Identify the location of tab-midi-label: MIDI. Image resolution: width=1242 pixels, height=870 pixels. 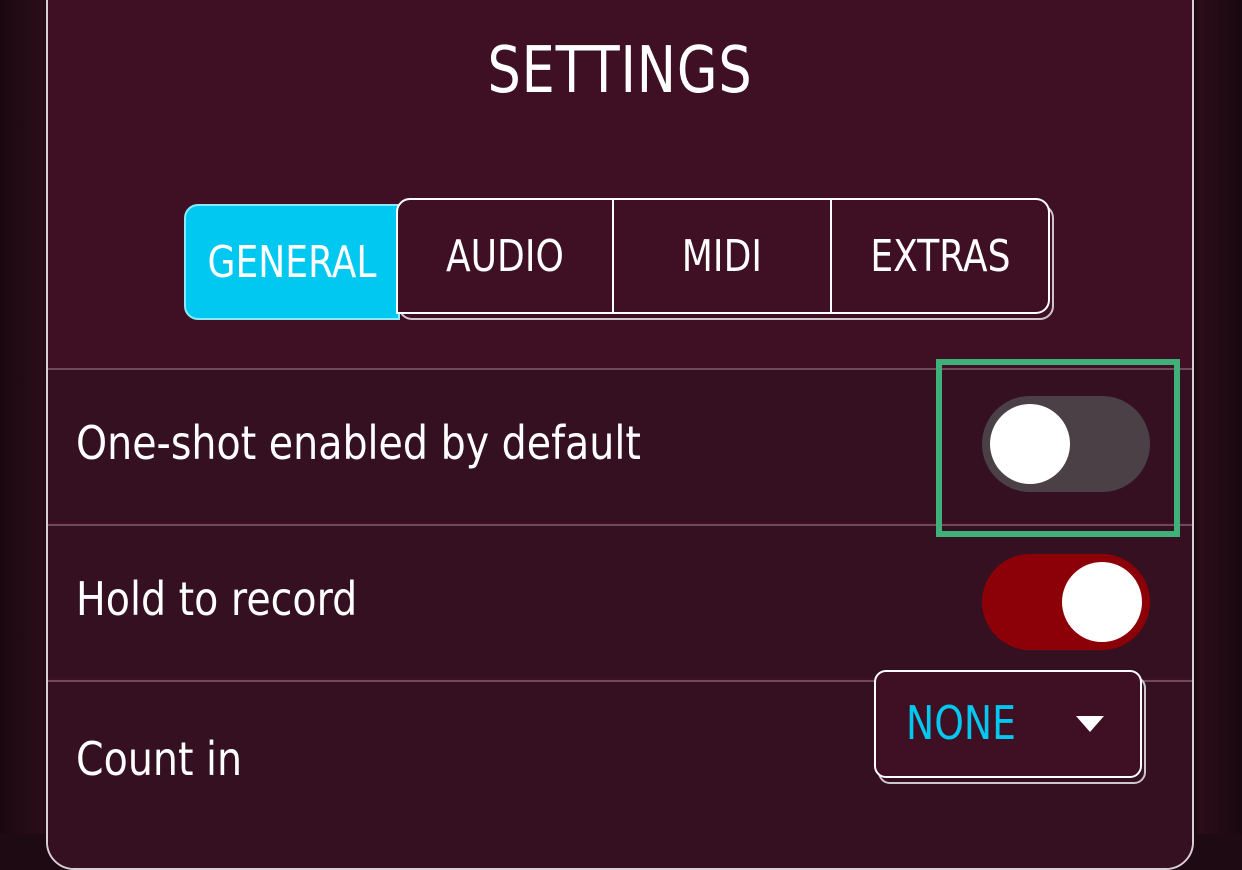
(722, 256).